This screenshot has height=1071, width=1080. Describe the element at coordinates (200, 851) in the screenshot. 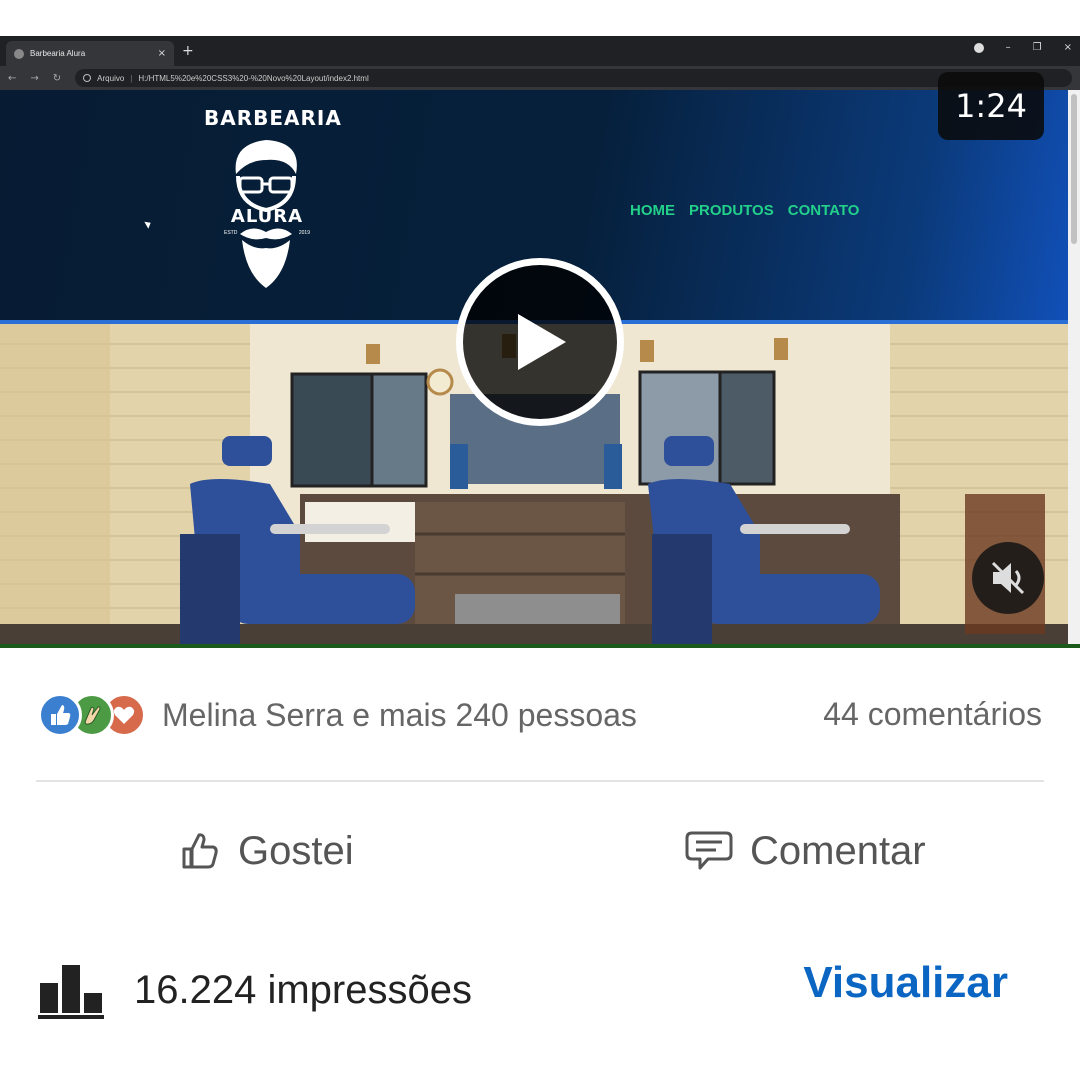

I see `thumbs-up-icon` at that location.